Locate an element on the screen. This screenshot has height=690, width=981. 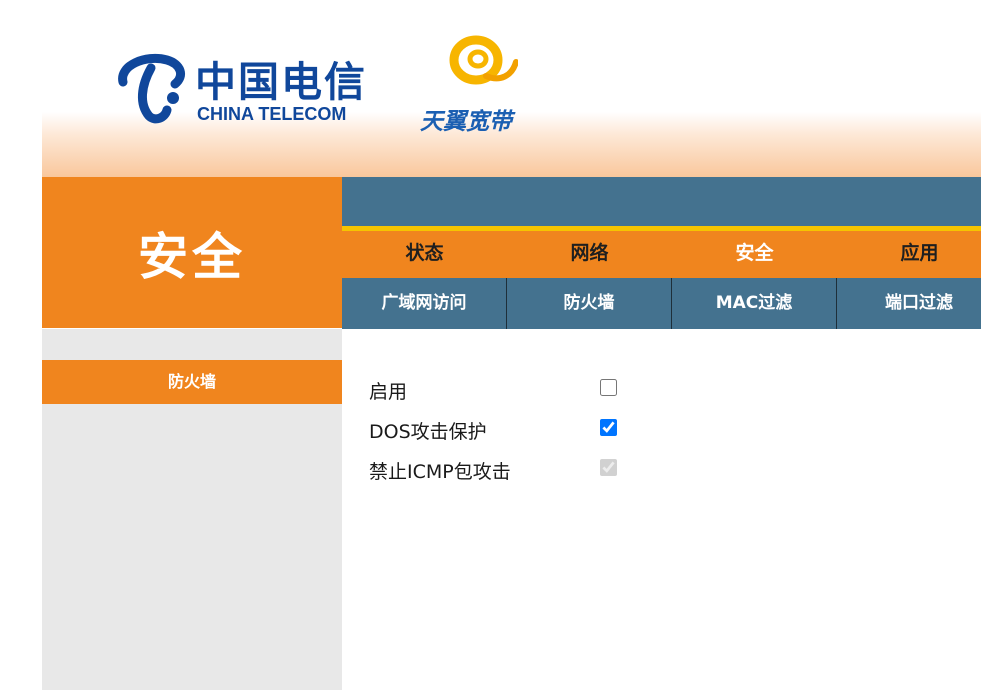
top-banner is located at coordinates (661, 201).